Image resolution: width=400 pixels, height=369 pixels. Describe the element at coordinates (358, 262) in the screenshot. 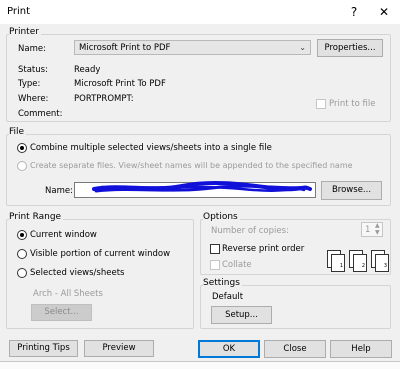

I see `collate-preview-icon: 1 2 3` at that location.